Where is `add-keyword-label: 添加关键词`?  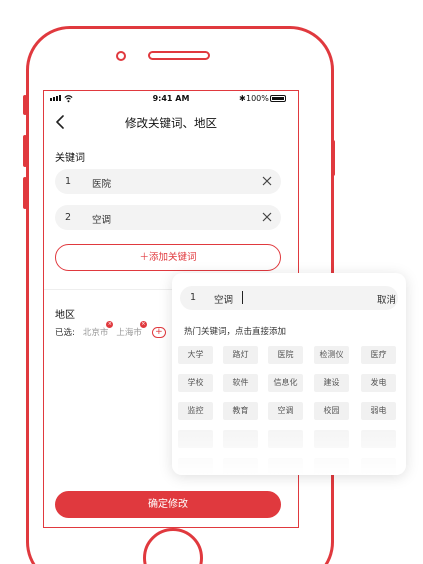 add-keyword-label: 添加关键词 is located at coordinates (173, 257).